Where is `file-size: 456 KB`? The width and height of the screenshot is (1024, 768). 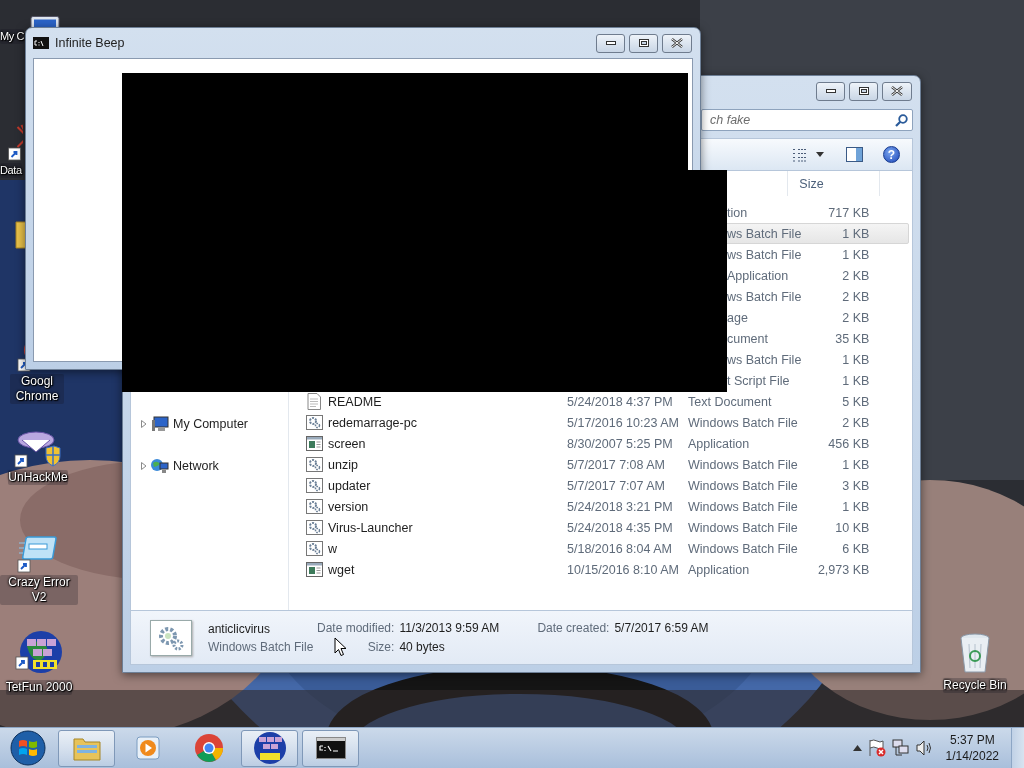
file-size: 456 KB is located at coordinates (848, 443).